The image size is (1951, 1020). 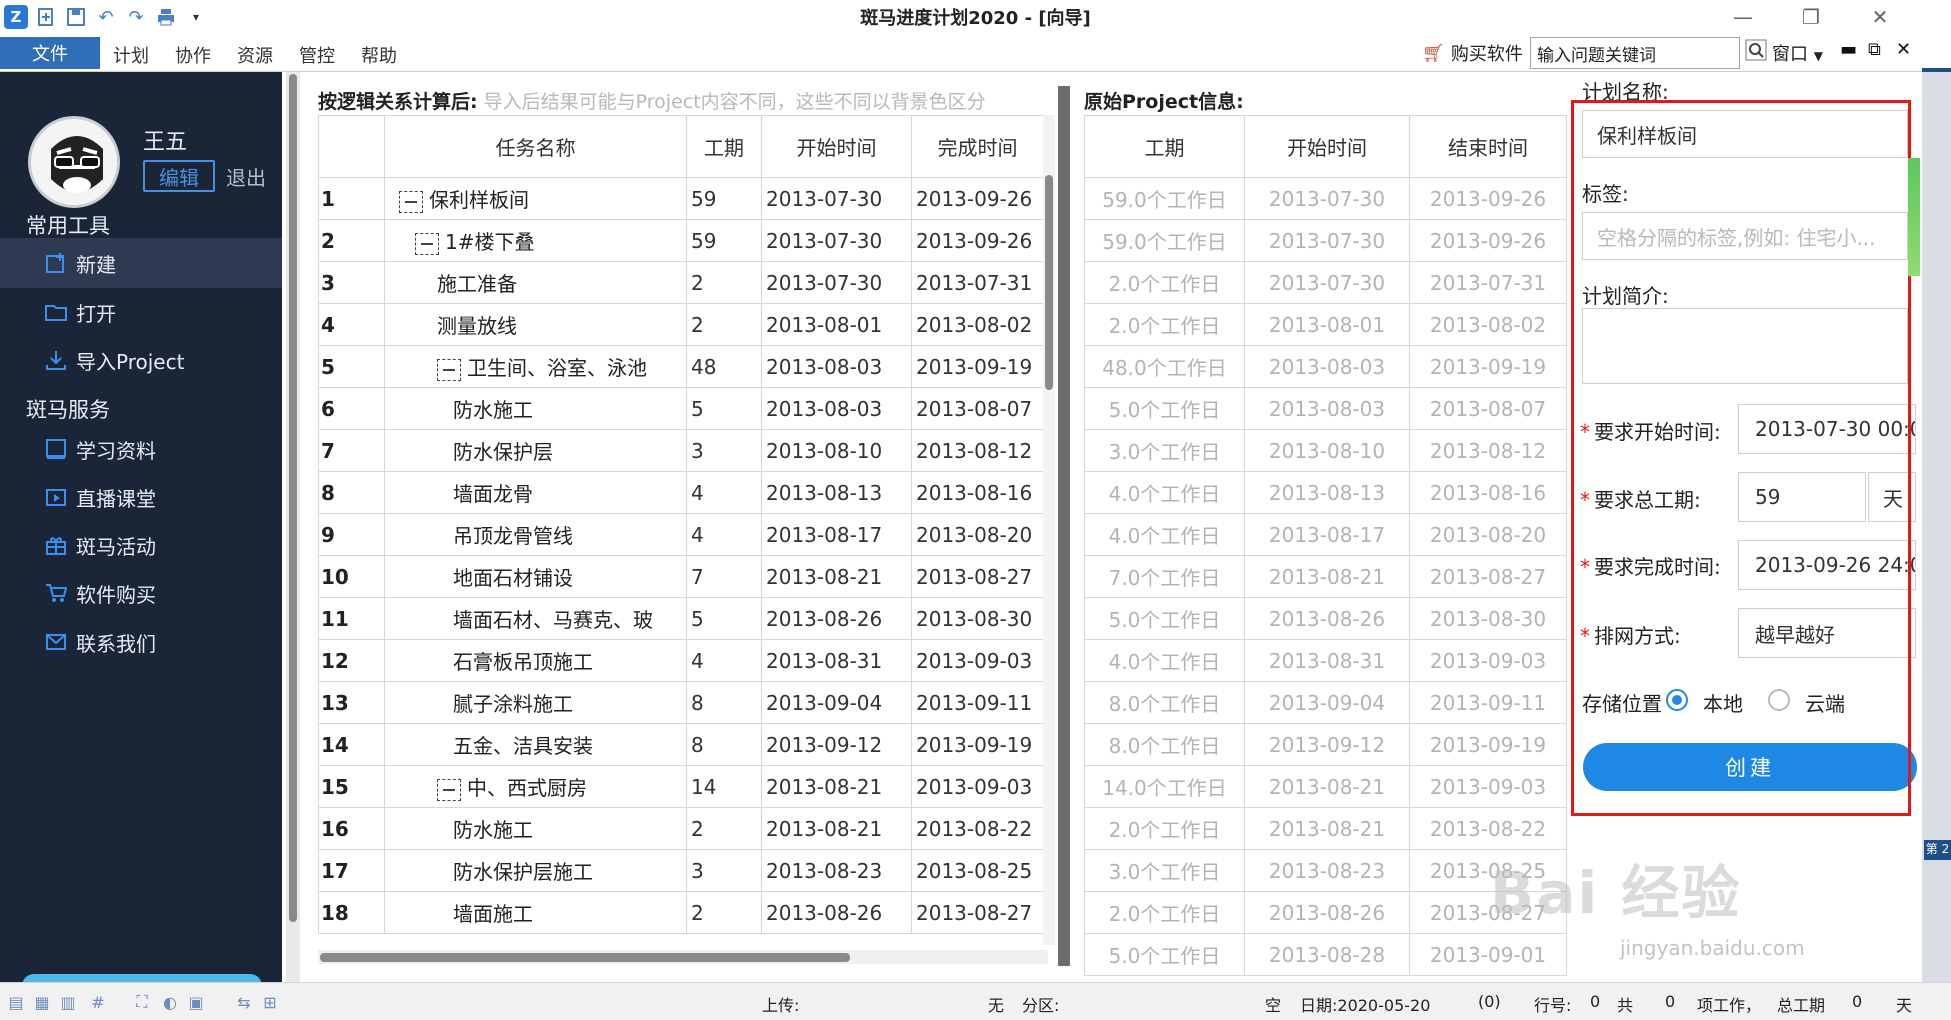 I want to click on menu-control: 管控, so click(x=317, y=55).